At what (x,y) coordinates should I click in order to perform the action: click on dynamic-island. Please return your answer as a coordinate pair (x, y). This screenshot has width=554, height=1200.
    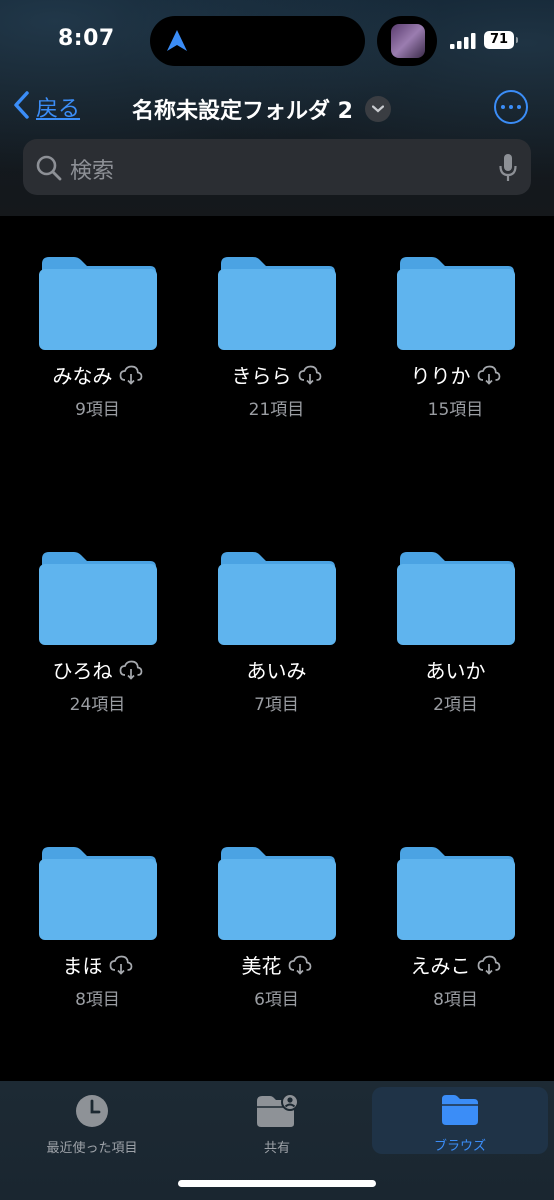
    Looking at the image, I should click on (257, 41).